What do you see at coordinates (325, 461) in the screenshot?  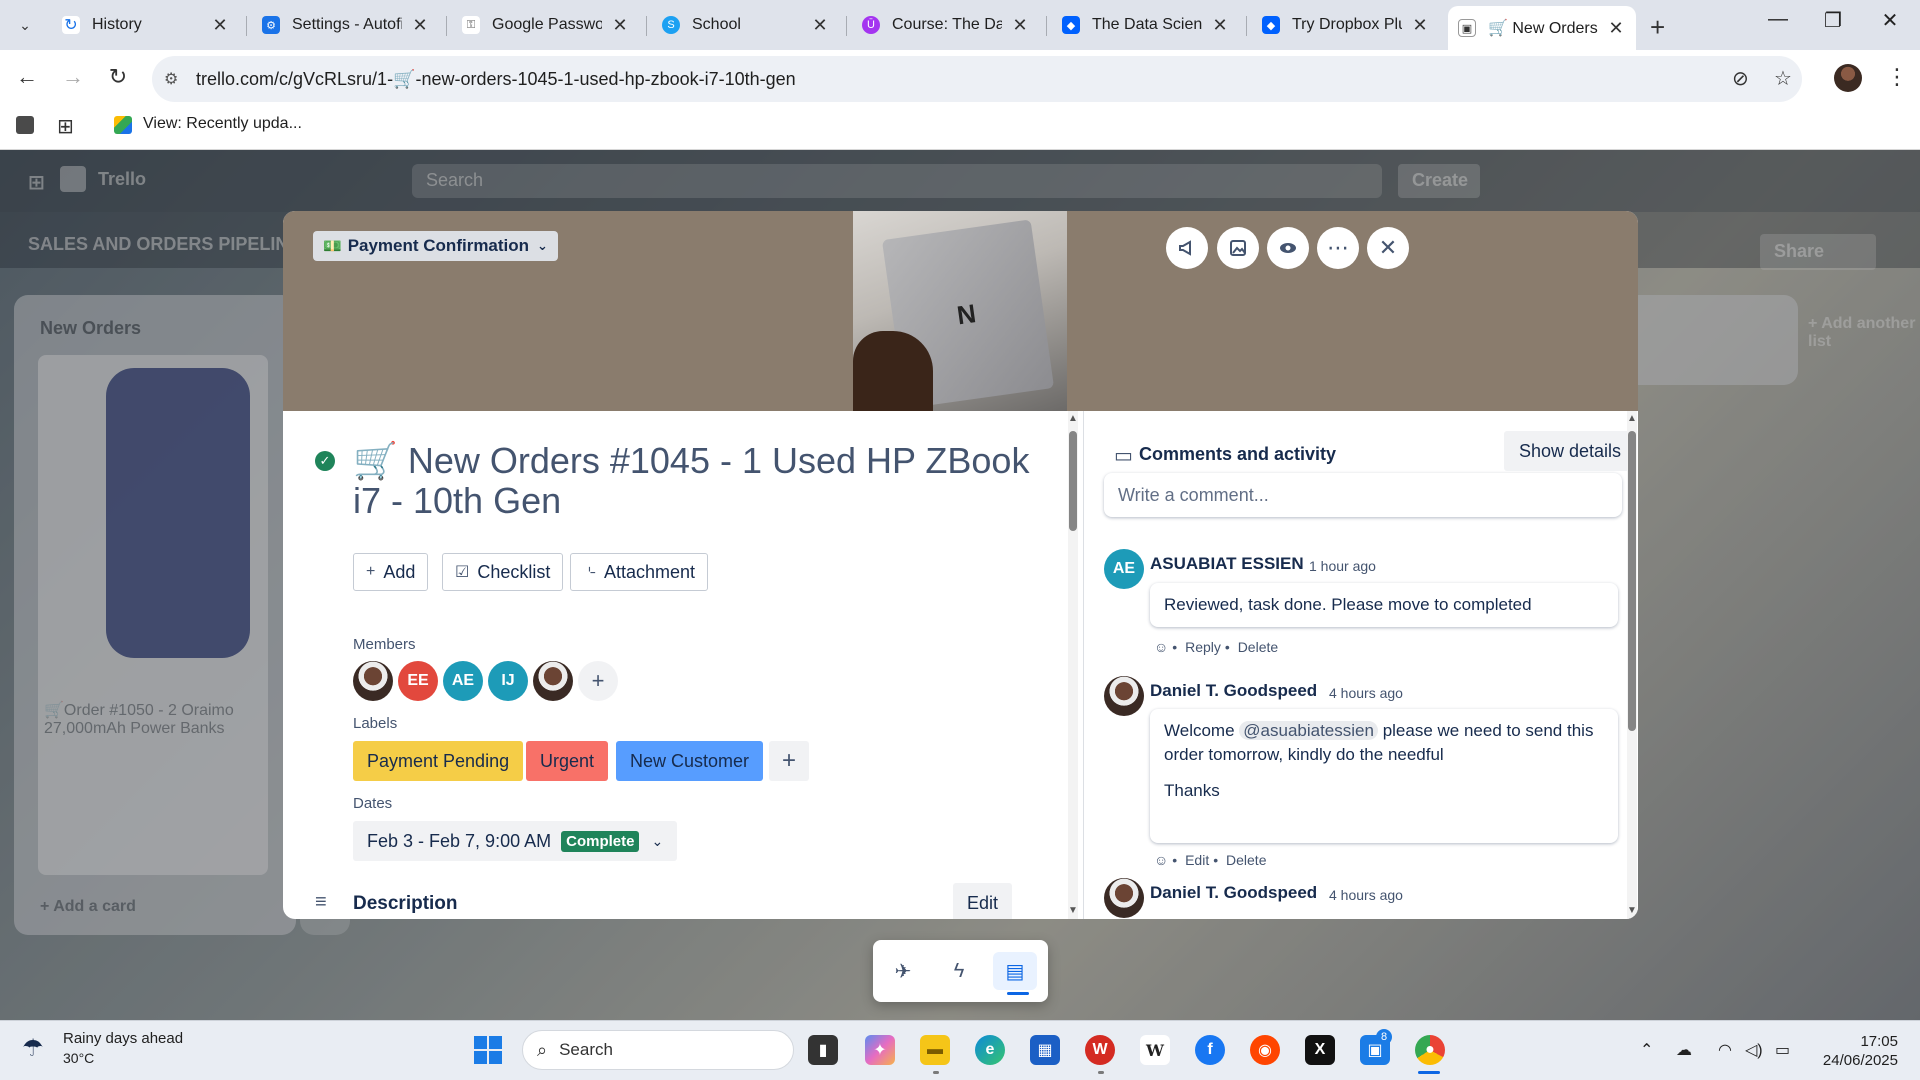 I see `complete-check-icon: ✓` at bounding box center [325, 461].